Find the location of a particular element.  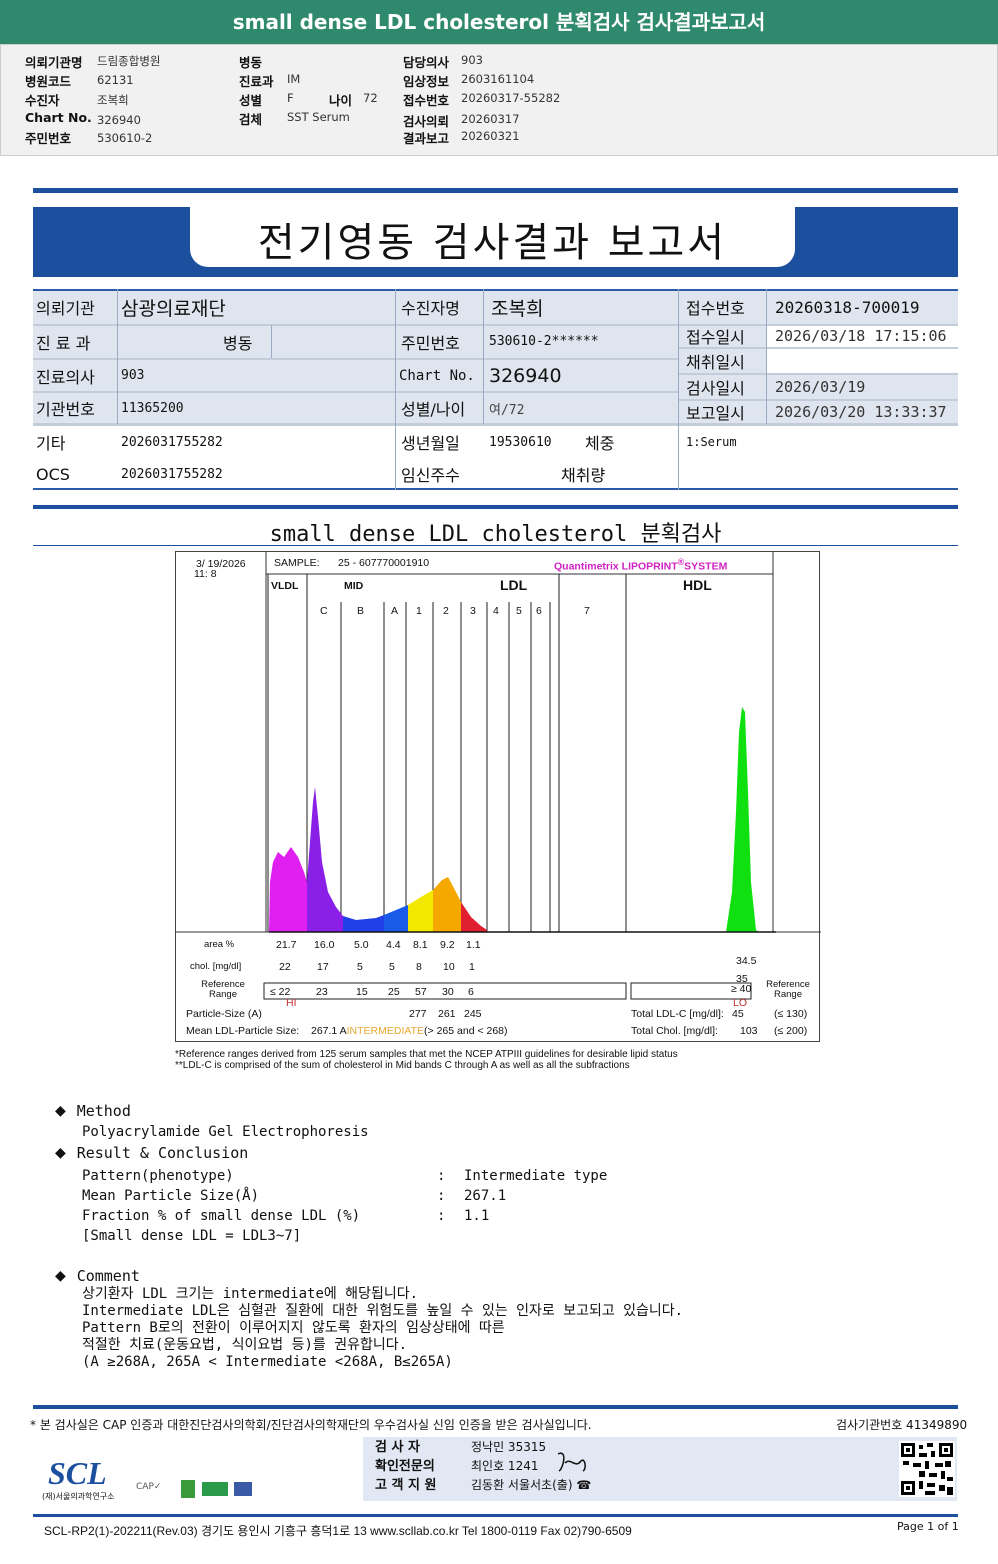

area-value: 16.0 is located at coordinates (324, 945).